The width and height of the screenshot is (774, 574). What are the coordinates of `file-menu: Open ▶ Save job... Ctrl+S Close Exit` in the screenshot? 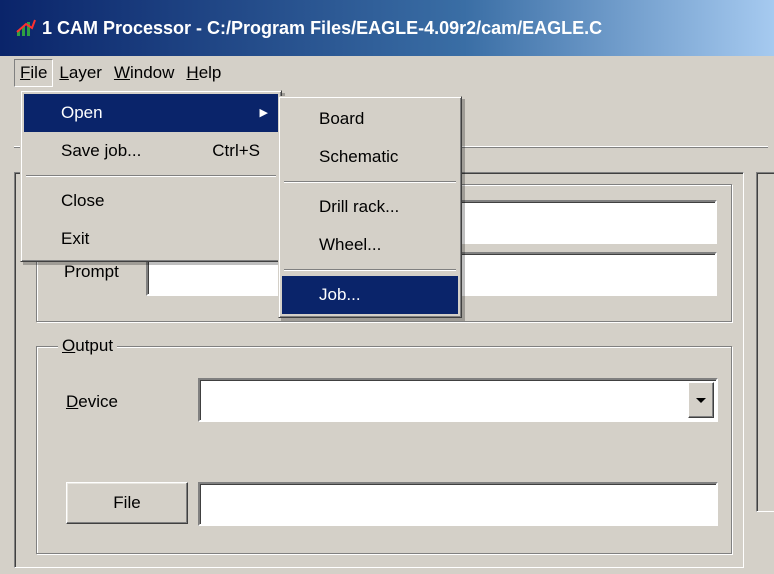 It's located at (151, 176).